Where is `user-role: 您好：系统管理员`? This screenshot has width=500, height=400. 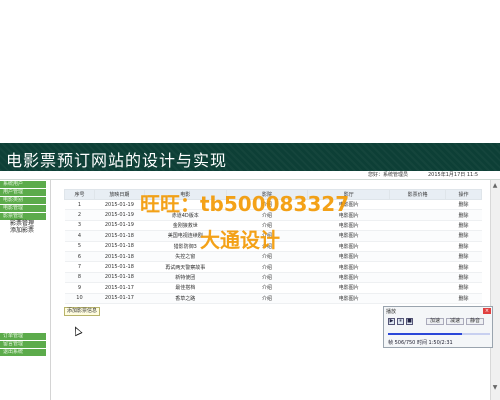 user-role: 您好：系统管理员 is located at coordinates (388, 175).